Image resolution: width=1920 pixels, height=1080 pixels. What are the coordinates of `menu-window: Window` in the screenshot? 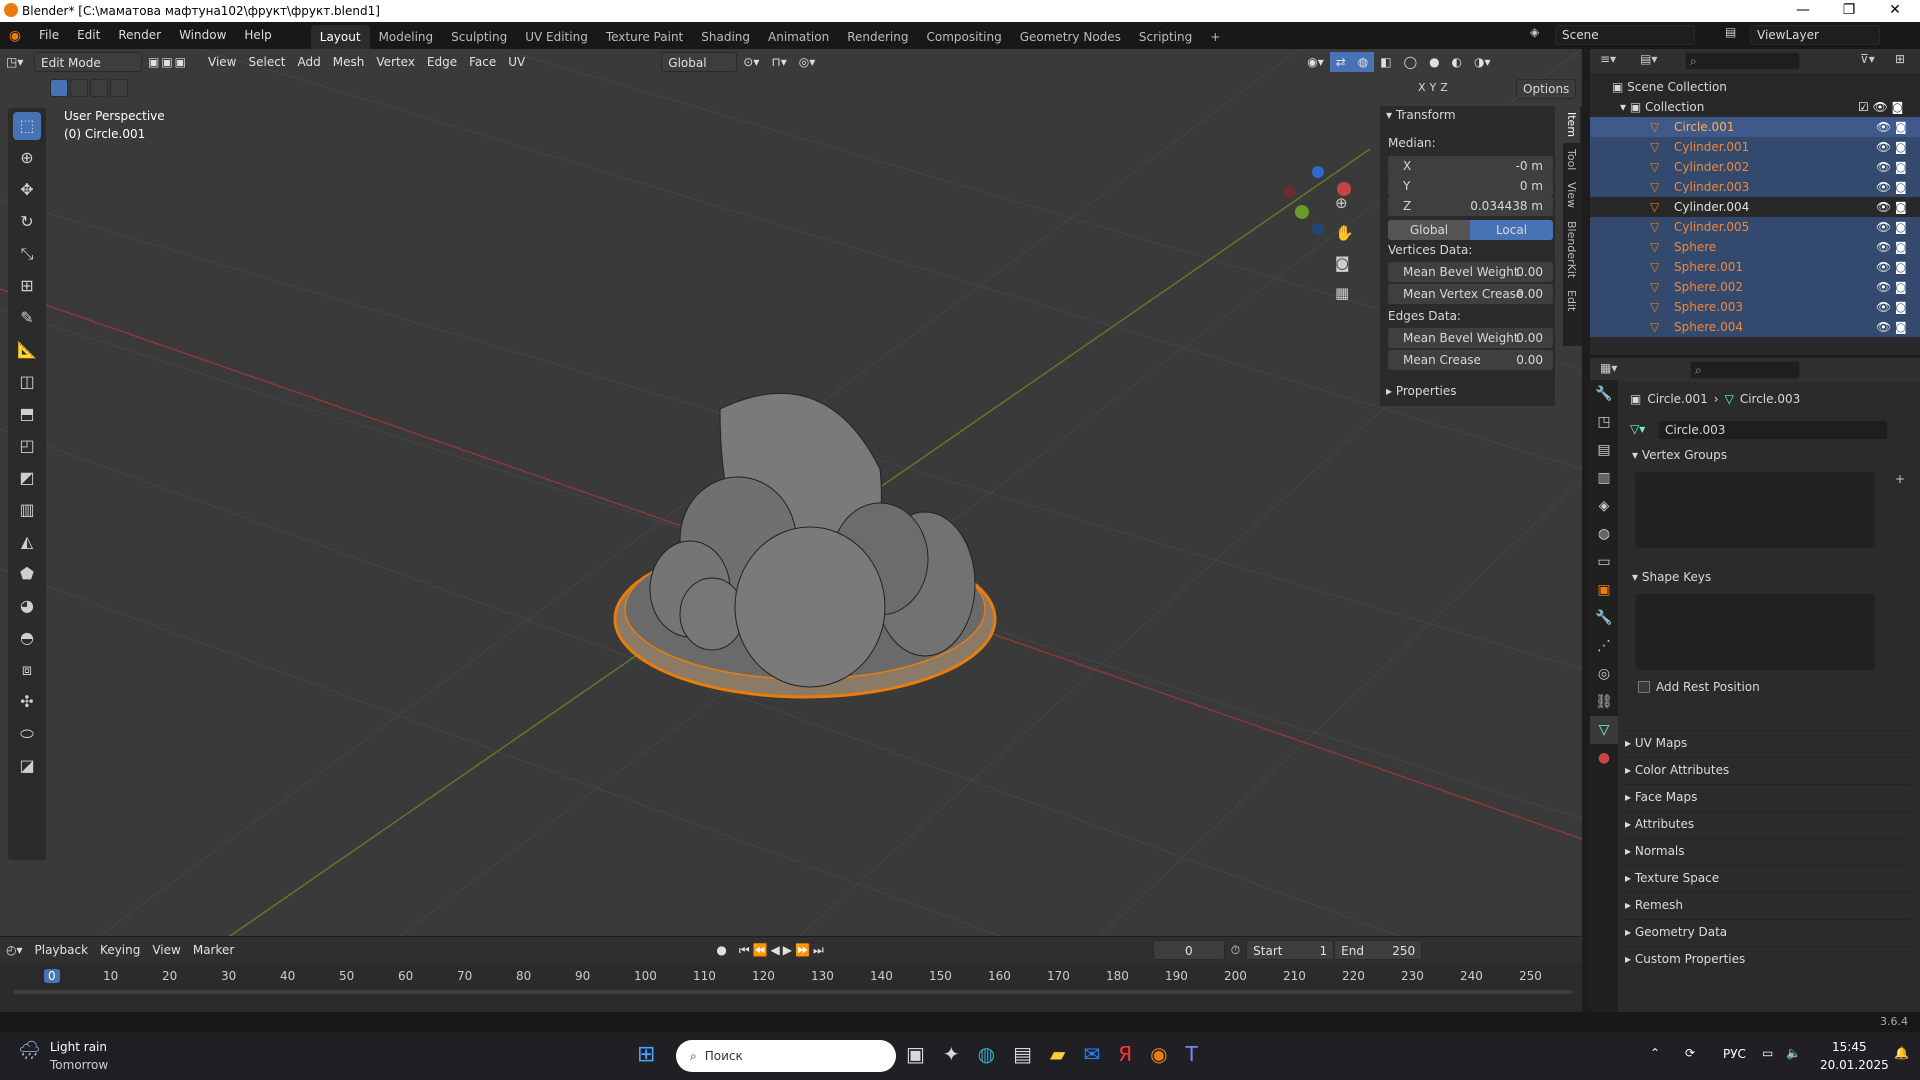 It's located at (202, 35).